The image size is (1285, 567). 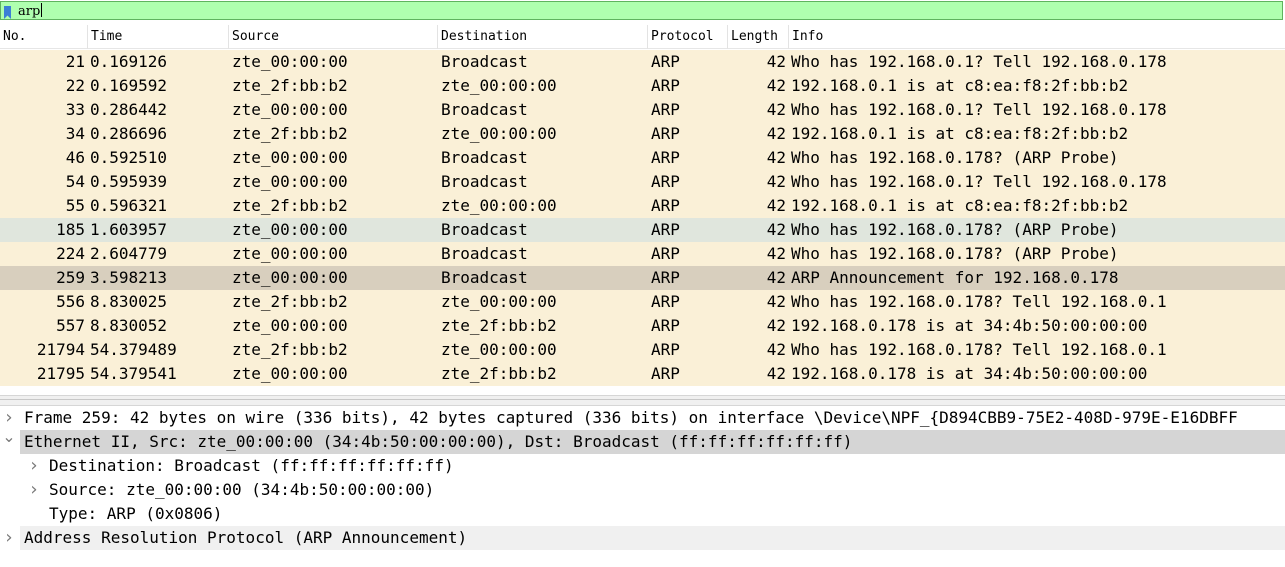 What do you see at coordinates (129, 157) in the screenshot?
I see `packet-time: 0.592510` at bounding box center [129, 157].